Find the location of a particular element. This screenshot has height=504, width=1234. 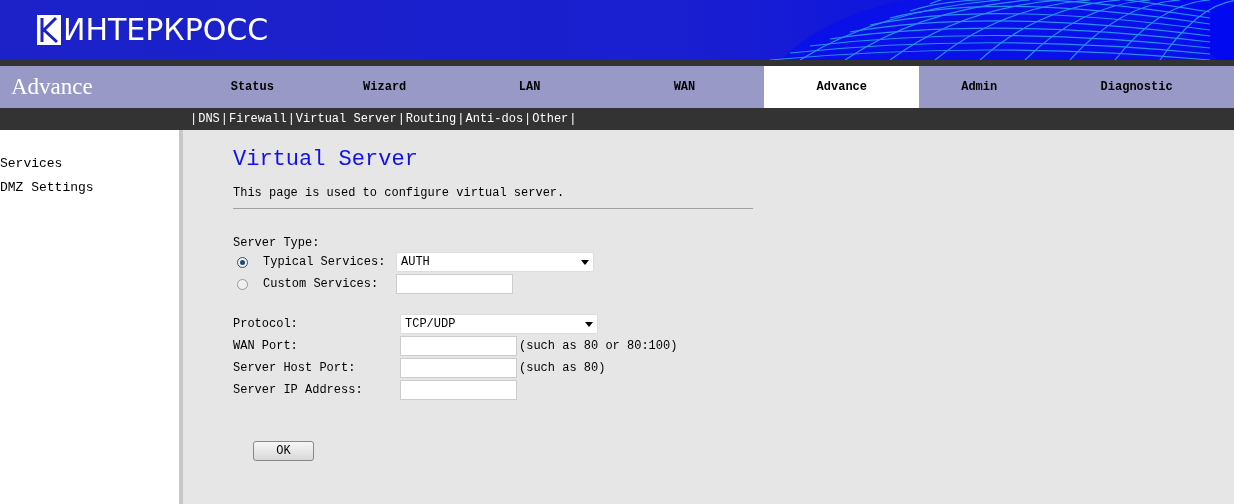

field-label: Server Host Port: is located at coordinates (295, 368).